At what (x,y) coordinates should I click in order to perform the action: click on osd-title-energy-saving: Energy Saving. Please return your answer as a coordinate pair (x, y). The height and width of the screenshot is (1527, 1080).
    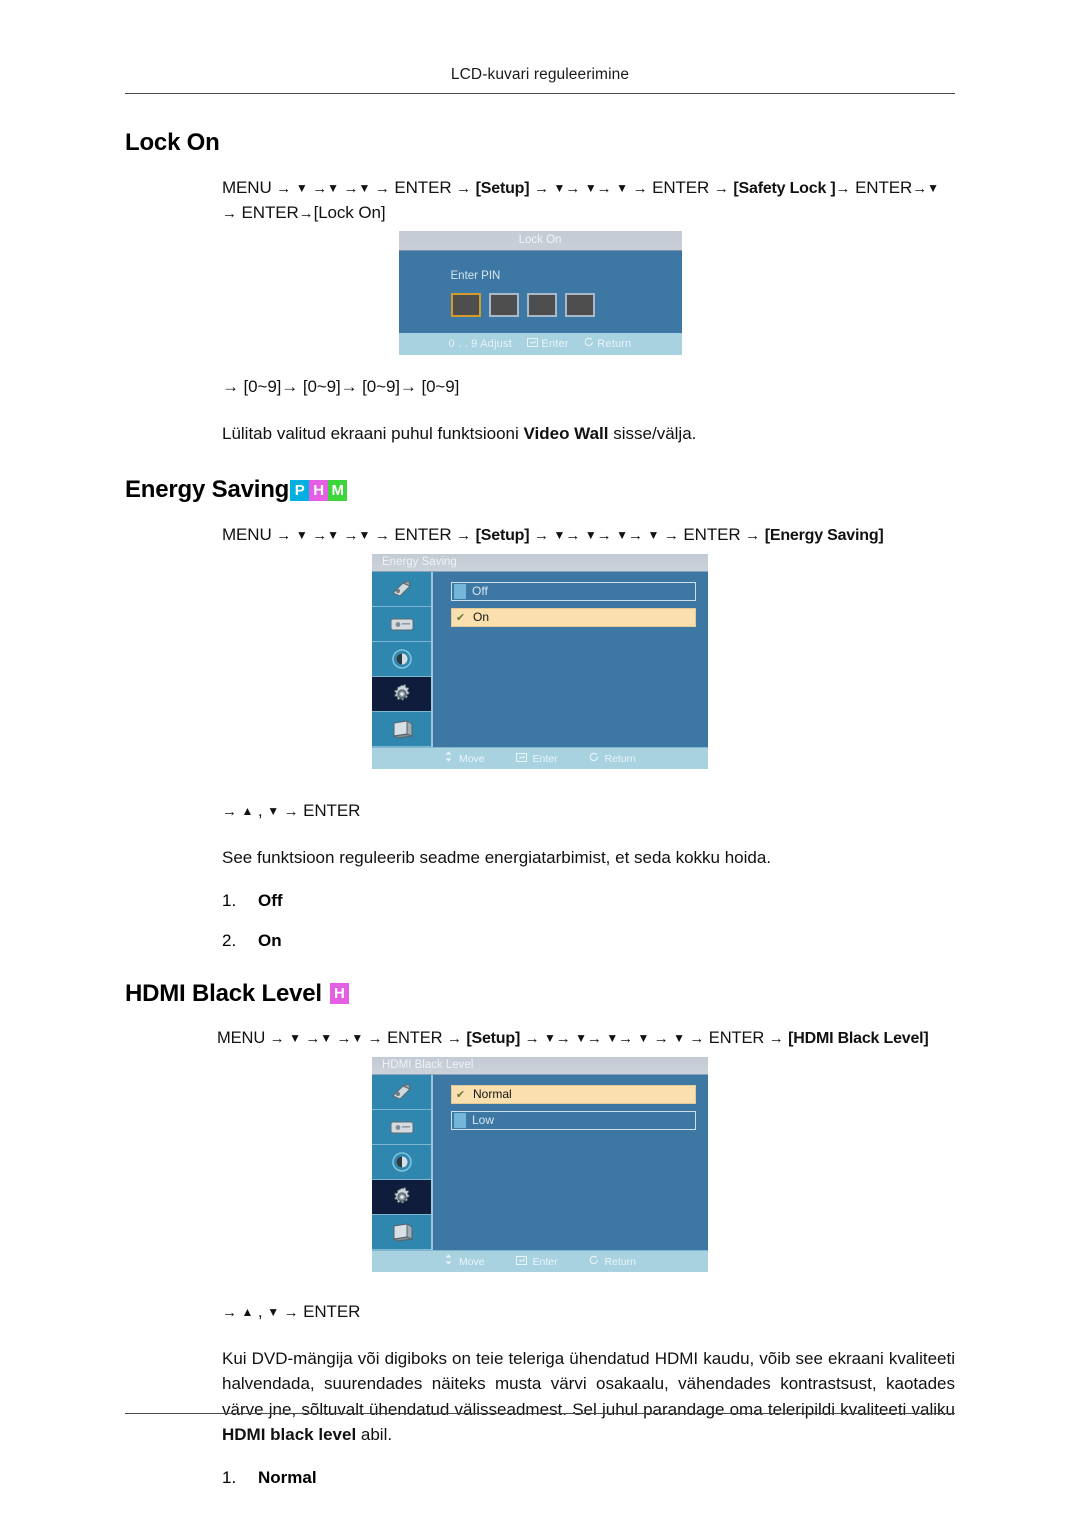
    Looking at the image, I should click on (540, 562).